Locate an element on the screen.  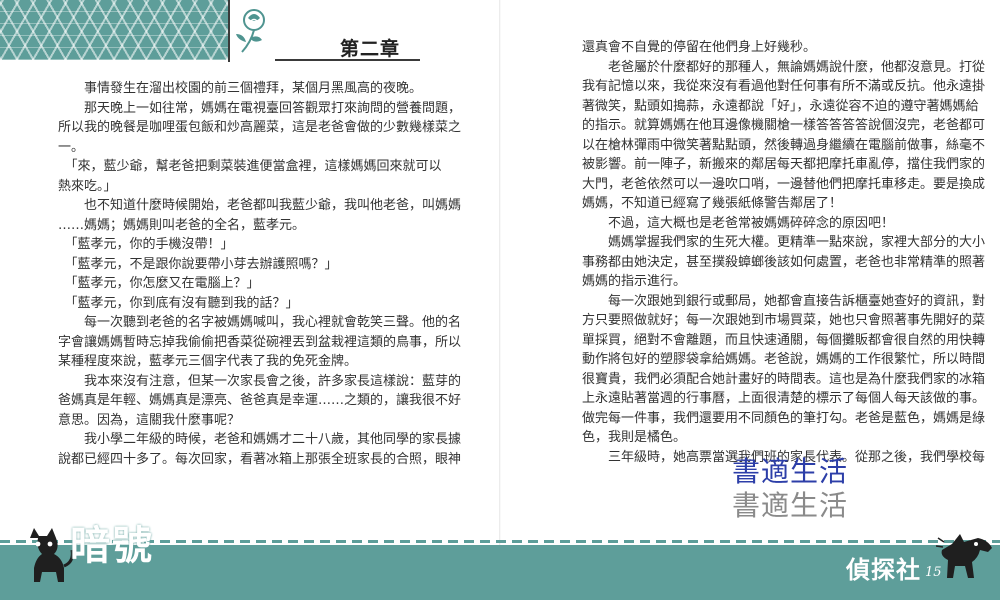
paragraph-line: 做完每一件事，我們還要用不同顏色的筆打勾。老爸是藍色，媽媽是綠 is located at coordinates (784, 418).